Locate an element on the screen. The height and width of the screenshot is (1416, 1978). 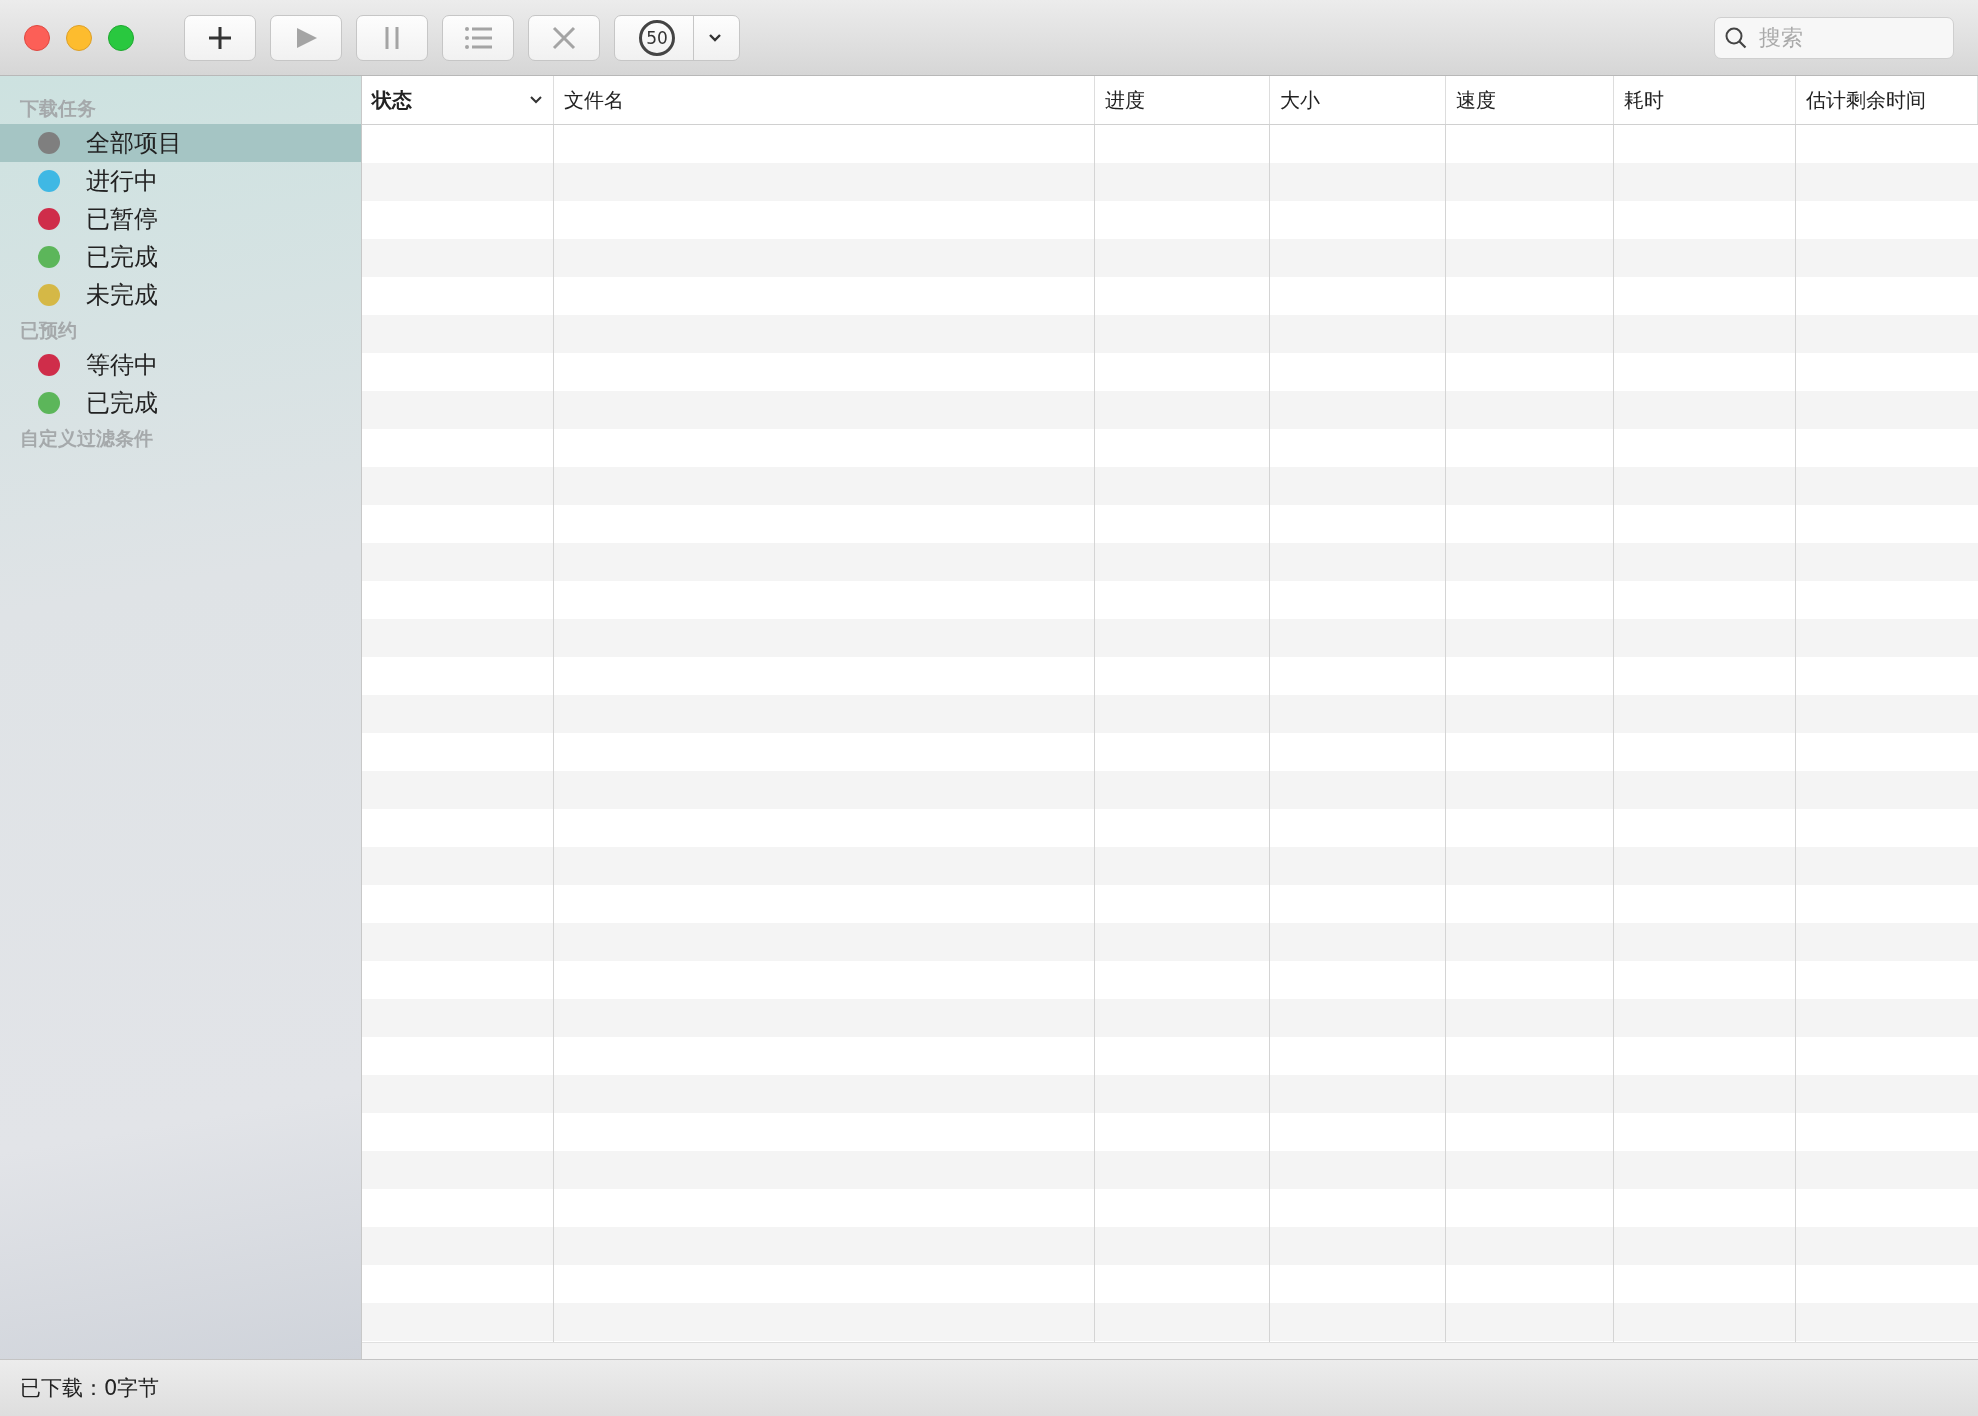
add-button is located at coordinates (220, 37).